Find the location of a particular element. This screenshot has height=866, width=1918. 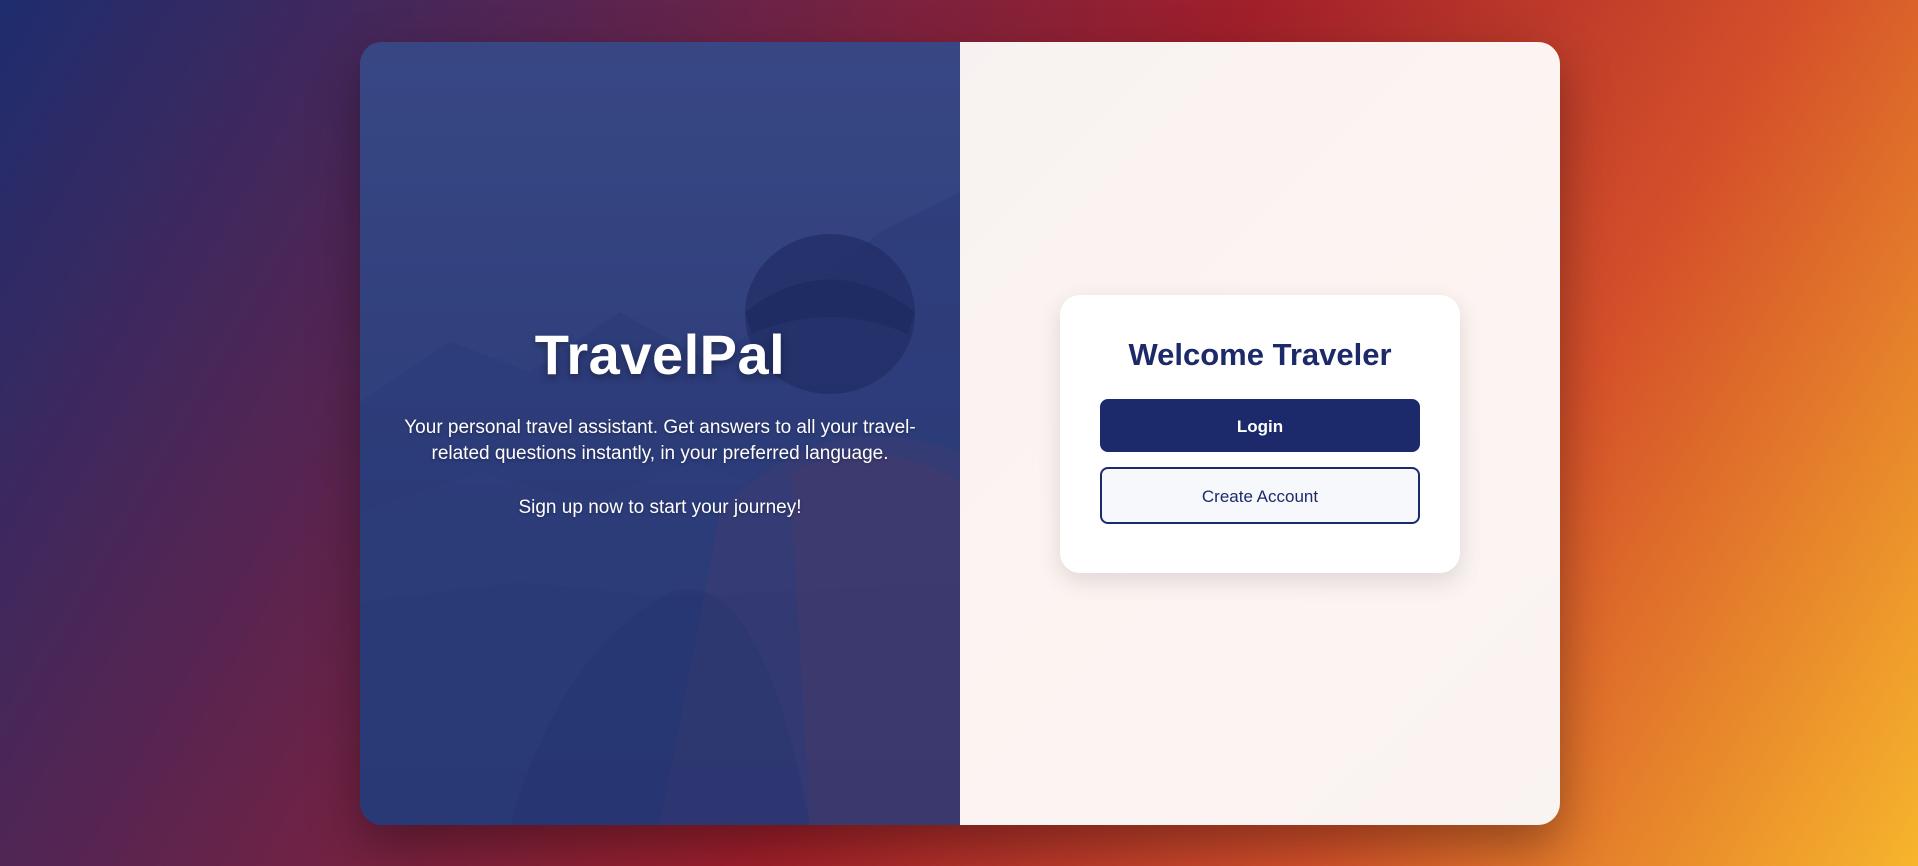

auth-card: Welcome Traveler Login Create Account is located at coordinates (1260, 434).